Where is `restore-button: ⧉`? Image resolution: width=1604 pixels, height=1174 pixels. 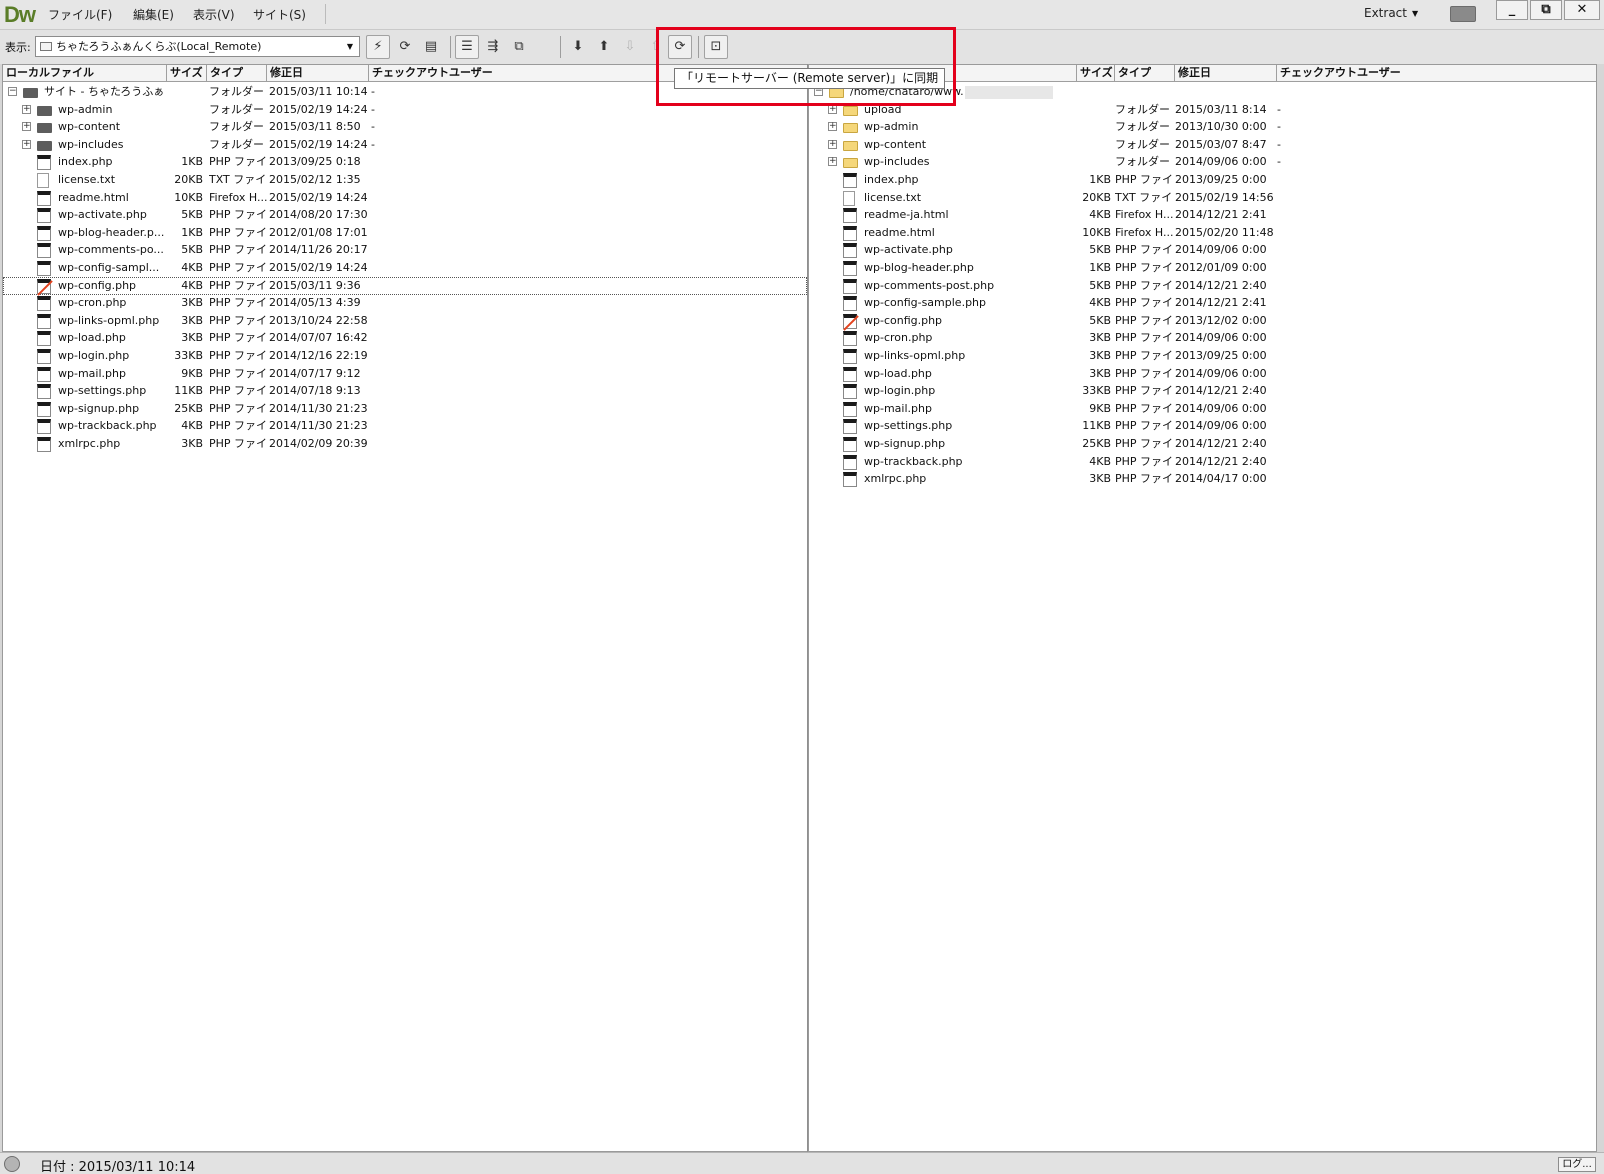
restore-button: ⧉ is located at coordinates (1546, 10).